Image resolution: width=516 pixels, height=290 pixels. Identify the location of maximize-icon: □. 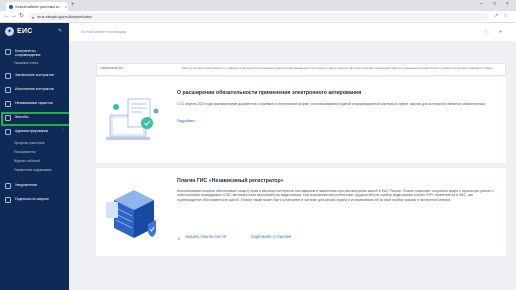
(494, 4).